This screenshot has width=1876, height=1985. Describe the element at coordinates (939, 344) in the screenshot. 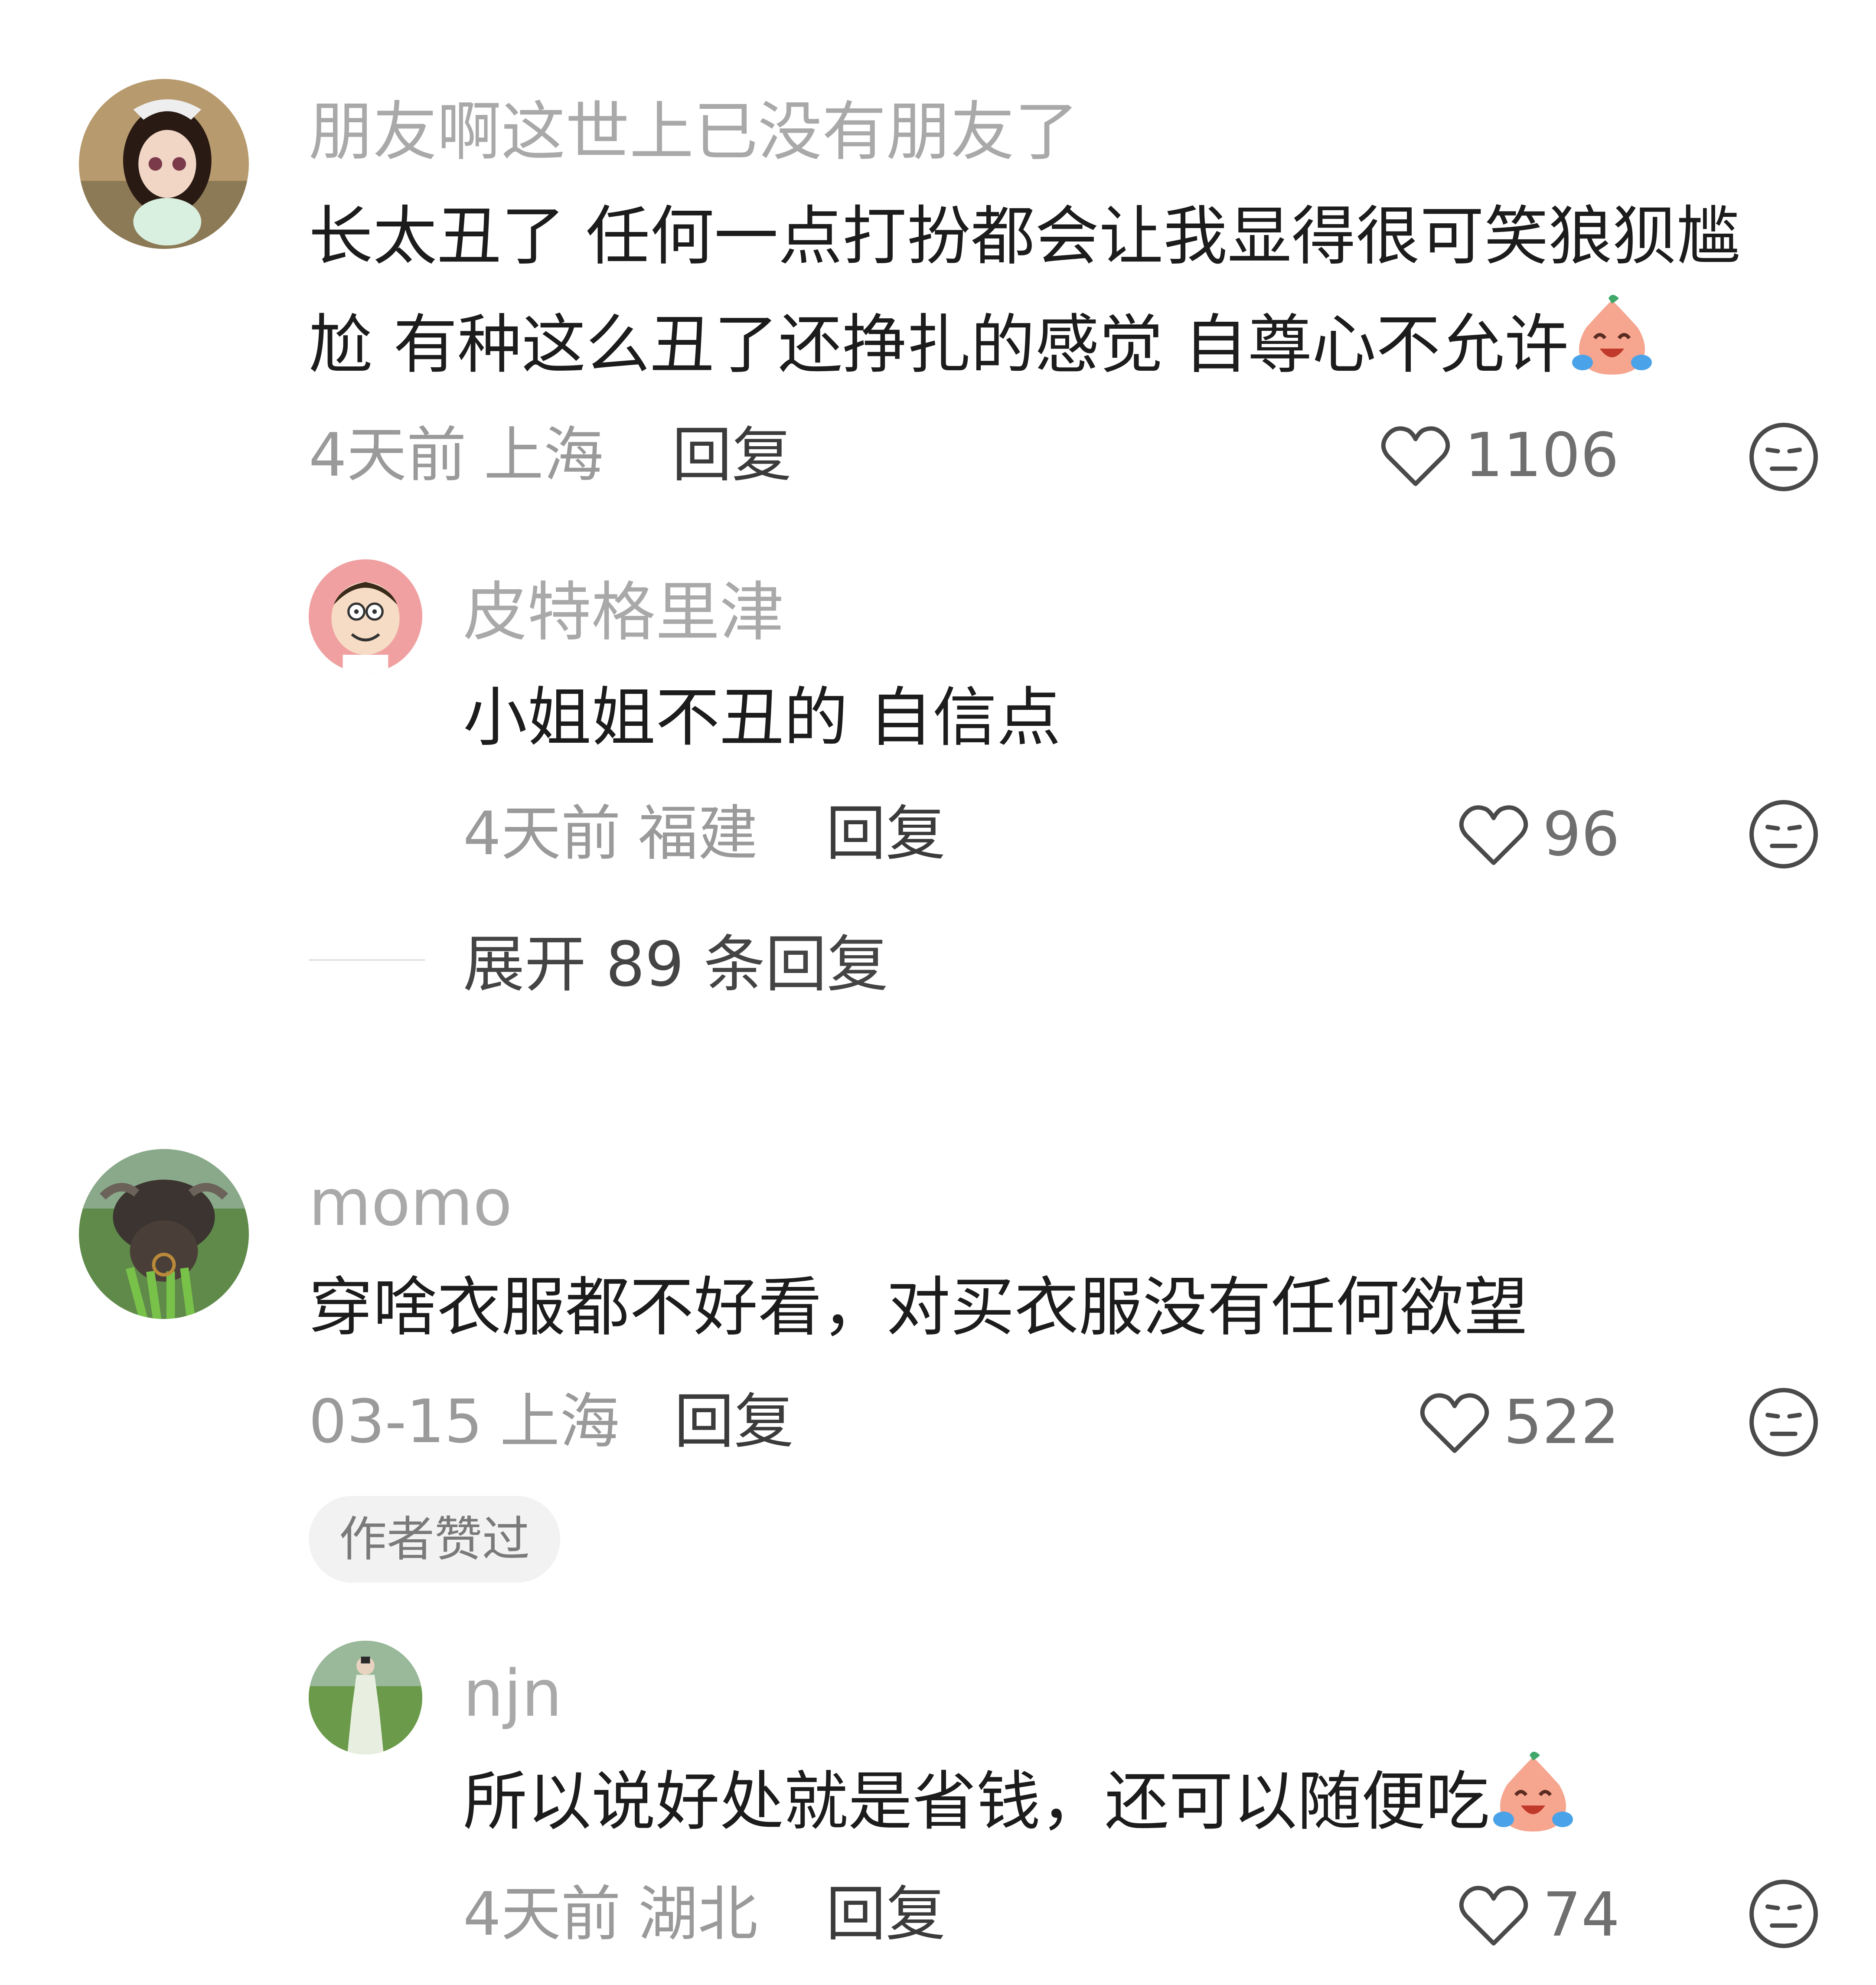

I see `comment-content-line: 尬 有种这么丑了还挣扎的感觉 自尊心不允许` at that location.